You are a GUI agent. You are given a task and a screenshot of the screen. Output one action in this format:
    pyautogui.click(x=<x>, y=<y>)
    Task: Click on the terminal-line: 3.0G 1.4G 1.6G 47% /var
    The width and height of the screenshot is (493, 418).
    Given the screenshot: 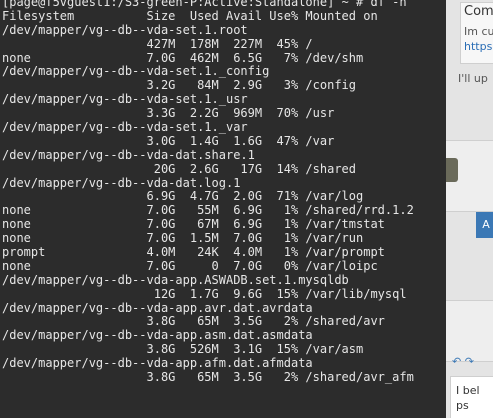 What is the action you would take?
    pyautogui.click(x=168, y=140)
    